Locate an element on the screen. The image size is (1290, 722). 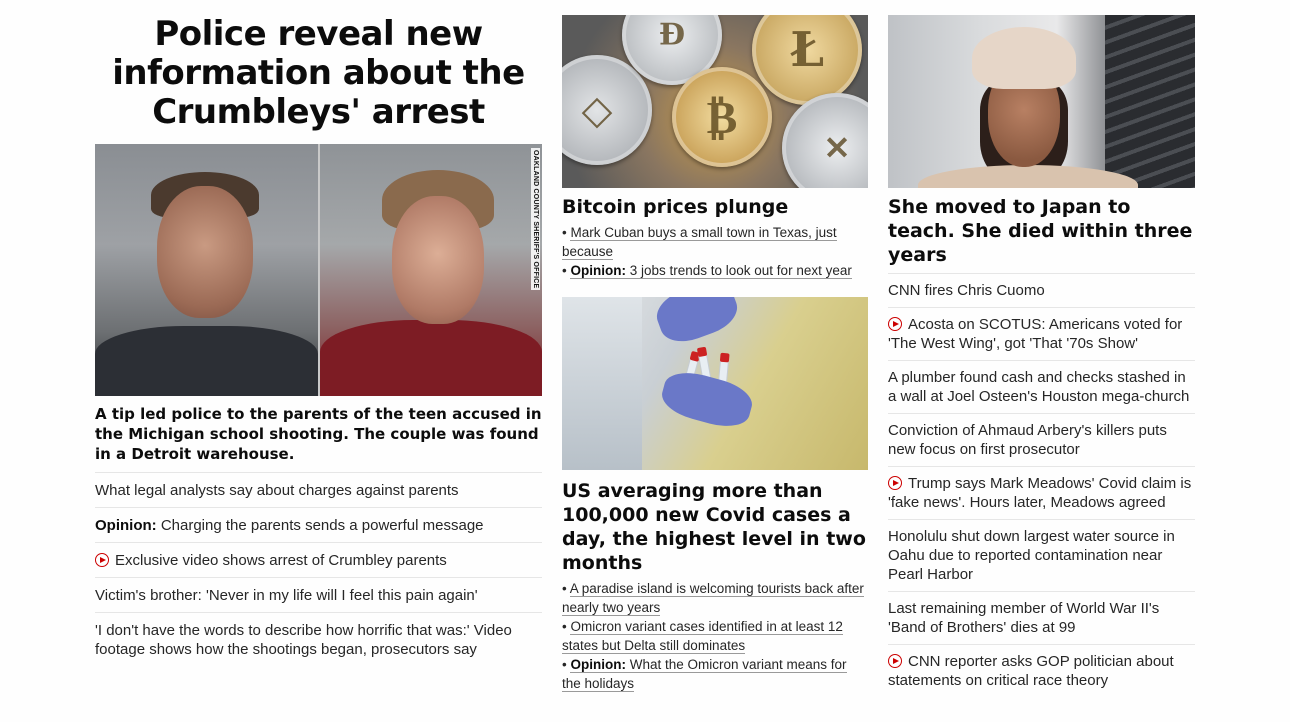
covid-image-link is located at coordinates (715, 383).